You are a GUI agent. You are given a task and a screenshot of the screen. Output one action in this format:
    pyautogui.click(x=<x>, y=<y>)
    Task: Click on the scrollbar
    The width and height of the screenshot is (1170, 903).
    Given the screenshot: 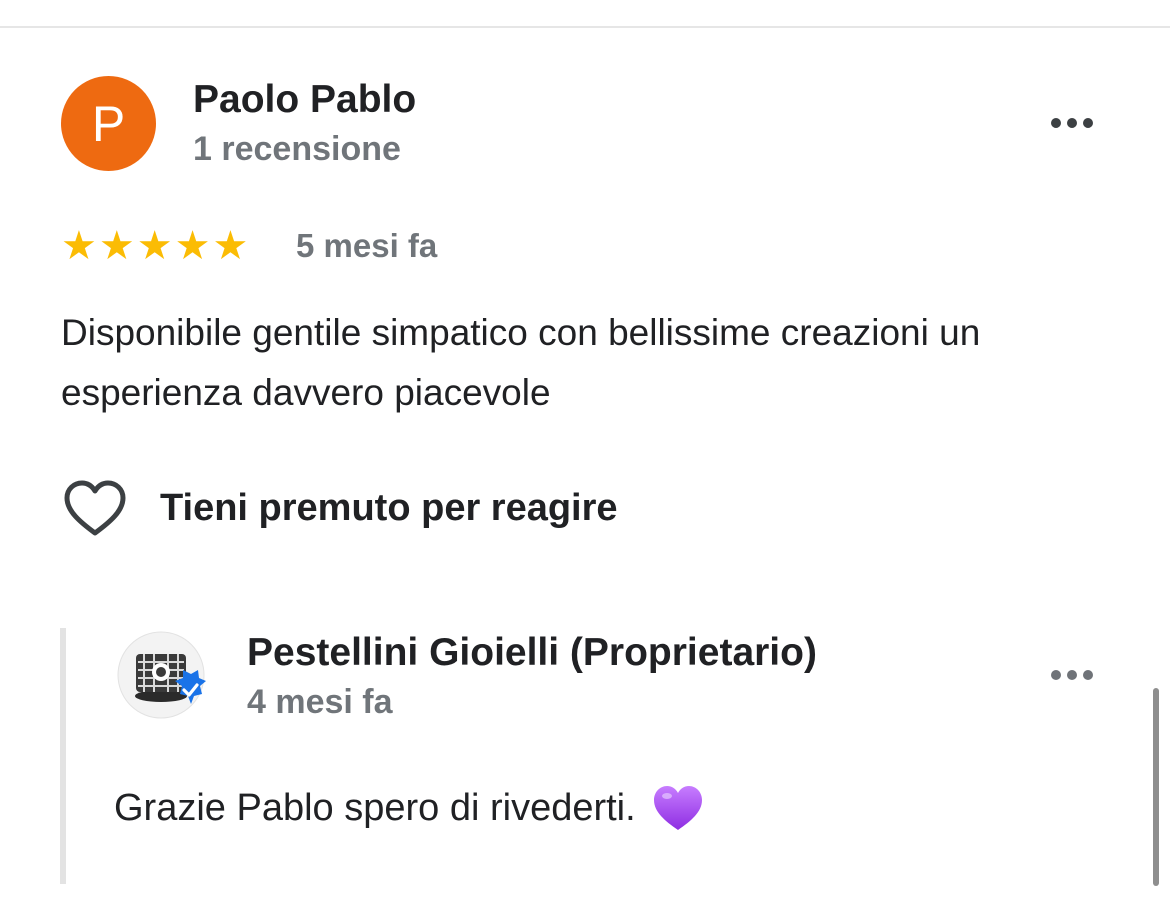 What is the action you would take?
    pyautogui.click(x=1156, y=787)
    